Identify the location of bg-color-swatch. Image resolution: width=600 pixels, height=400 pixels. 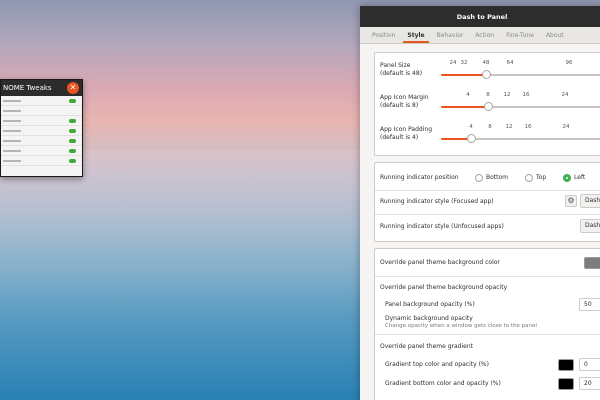
(592, 263).